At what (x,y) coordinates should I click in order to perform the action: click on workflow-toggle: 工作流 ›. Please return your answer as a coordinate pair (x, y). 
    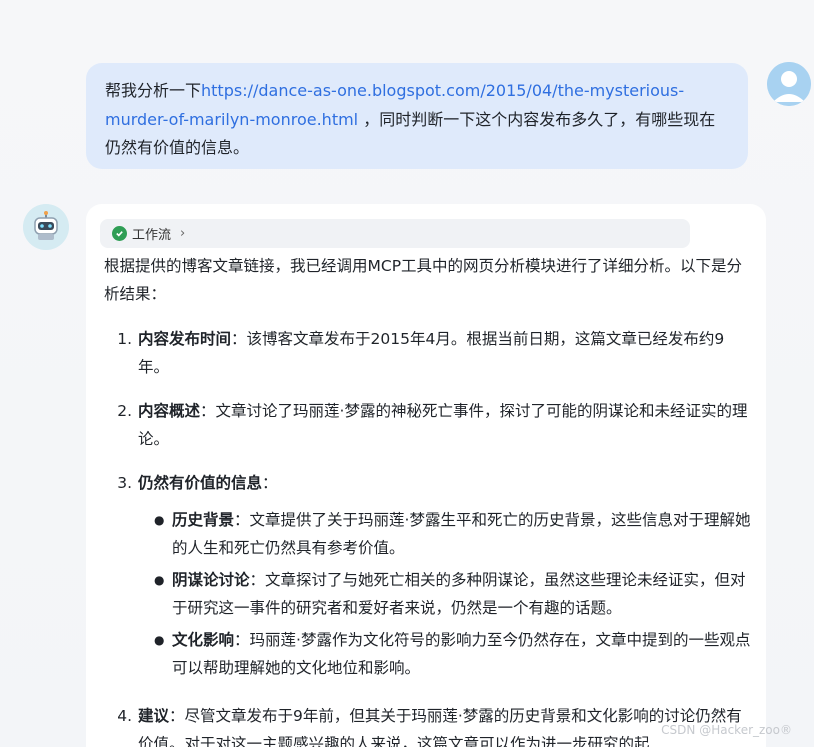
    Looking at the image, I should click on (395, 233).